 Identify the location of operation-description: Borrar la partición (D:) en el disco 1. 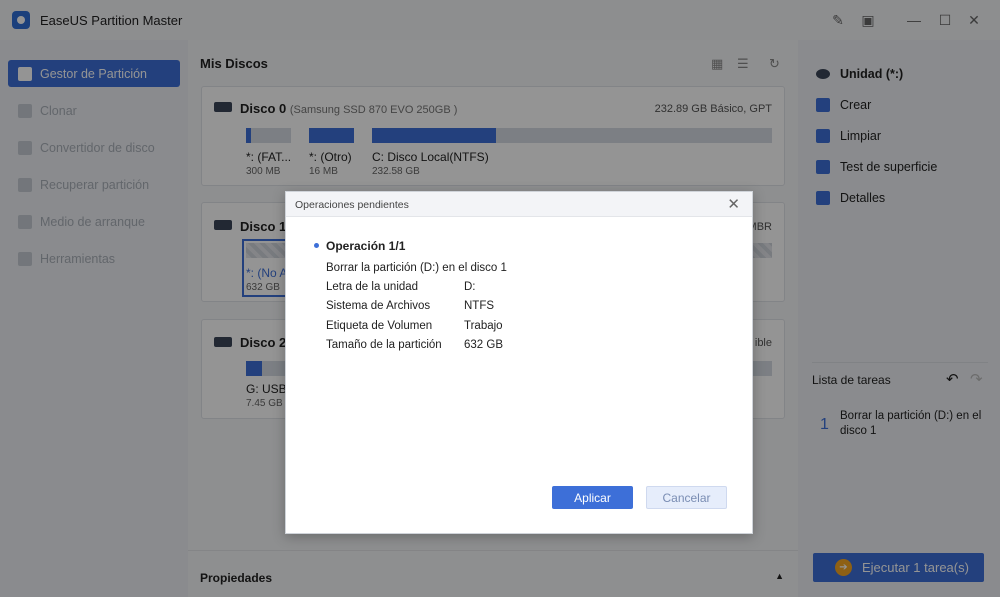
(416, 268).